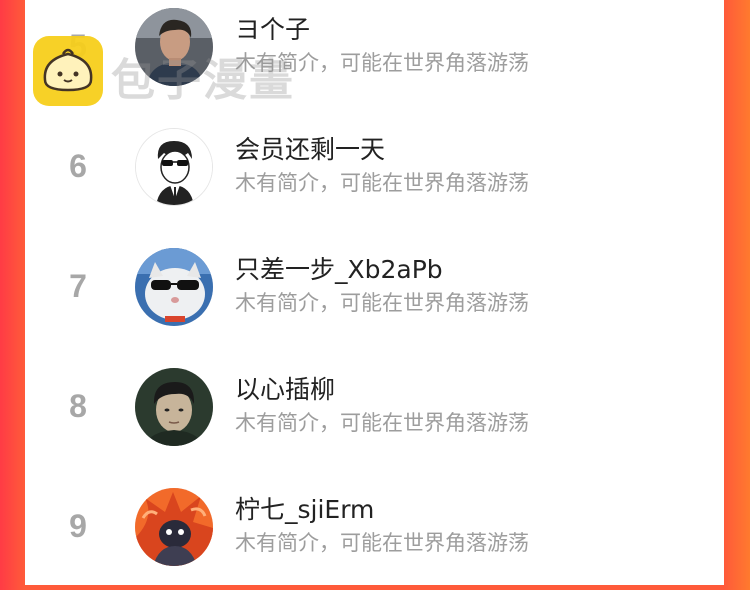 Image resolution: width=750 pixels, height=590 pixels. What do you see at coordinates (78, 406) in the screenshot?
I see `rank-number: 8` at bounding box center [78, 406].